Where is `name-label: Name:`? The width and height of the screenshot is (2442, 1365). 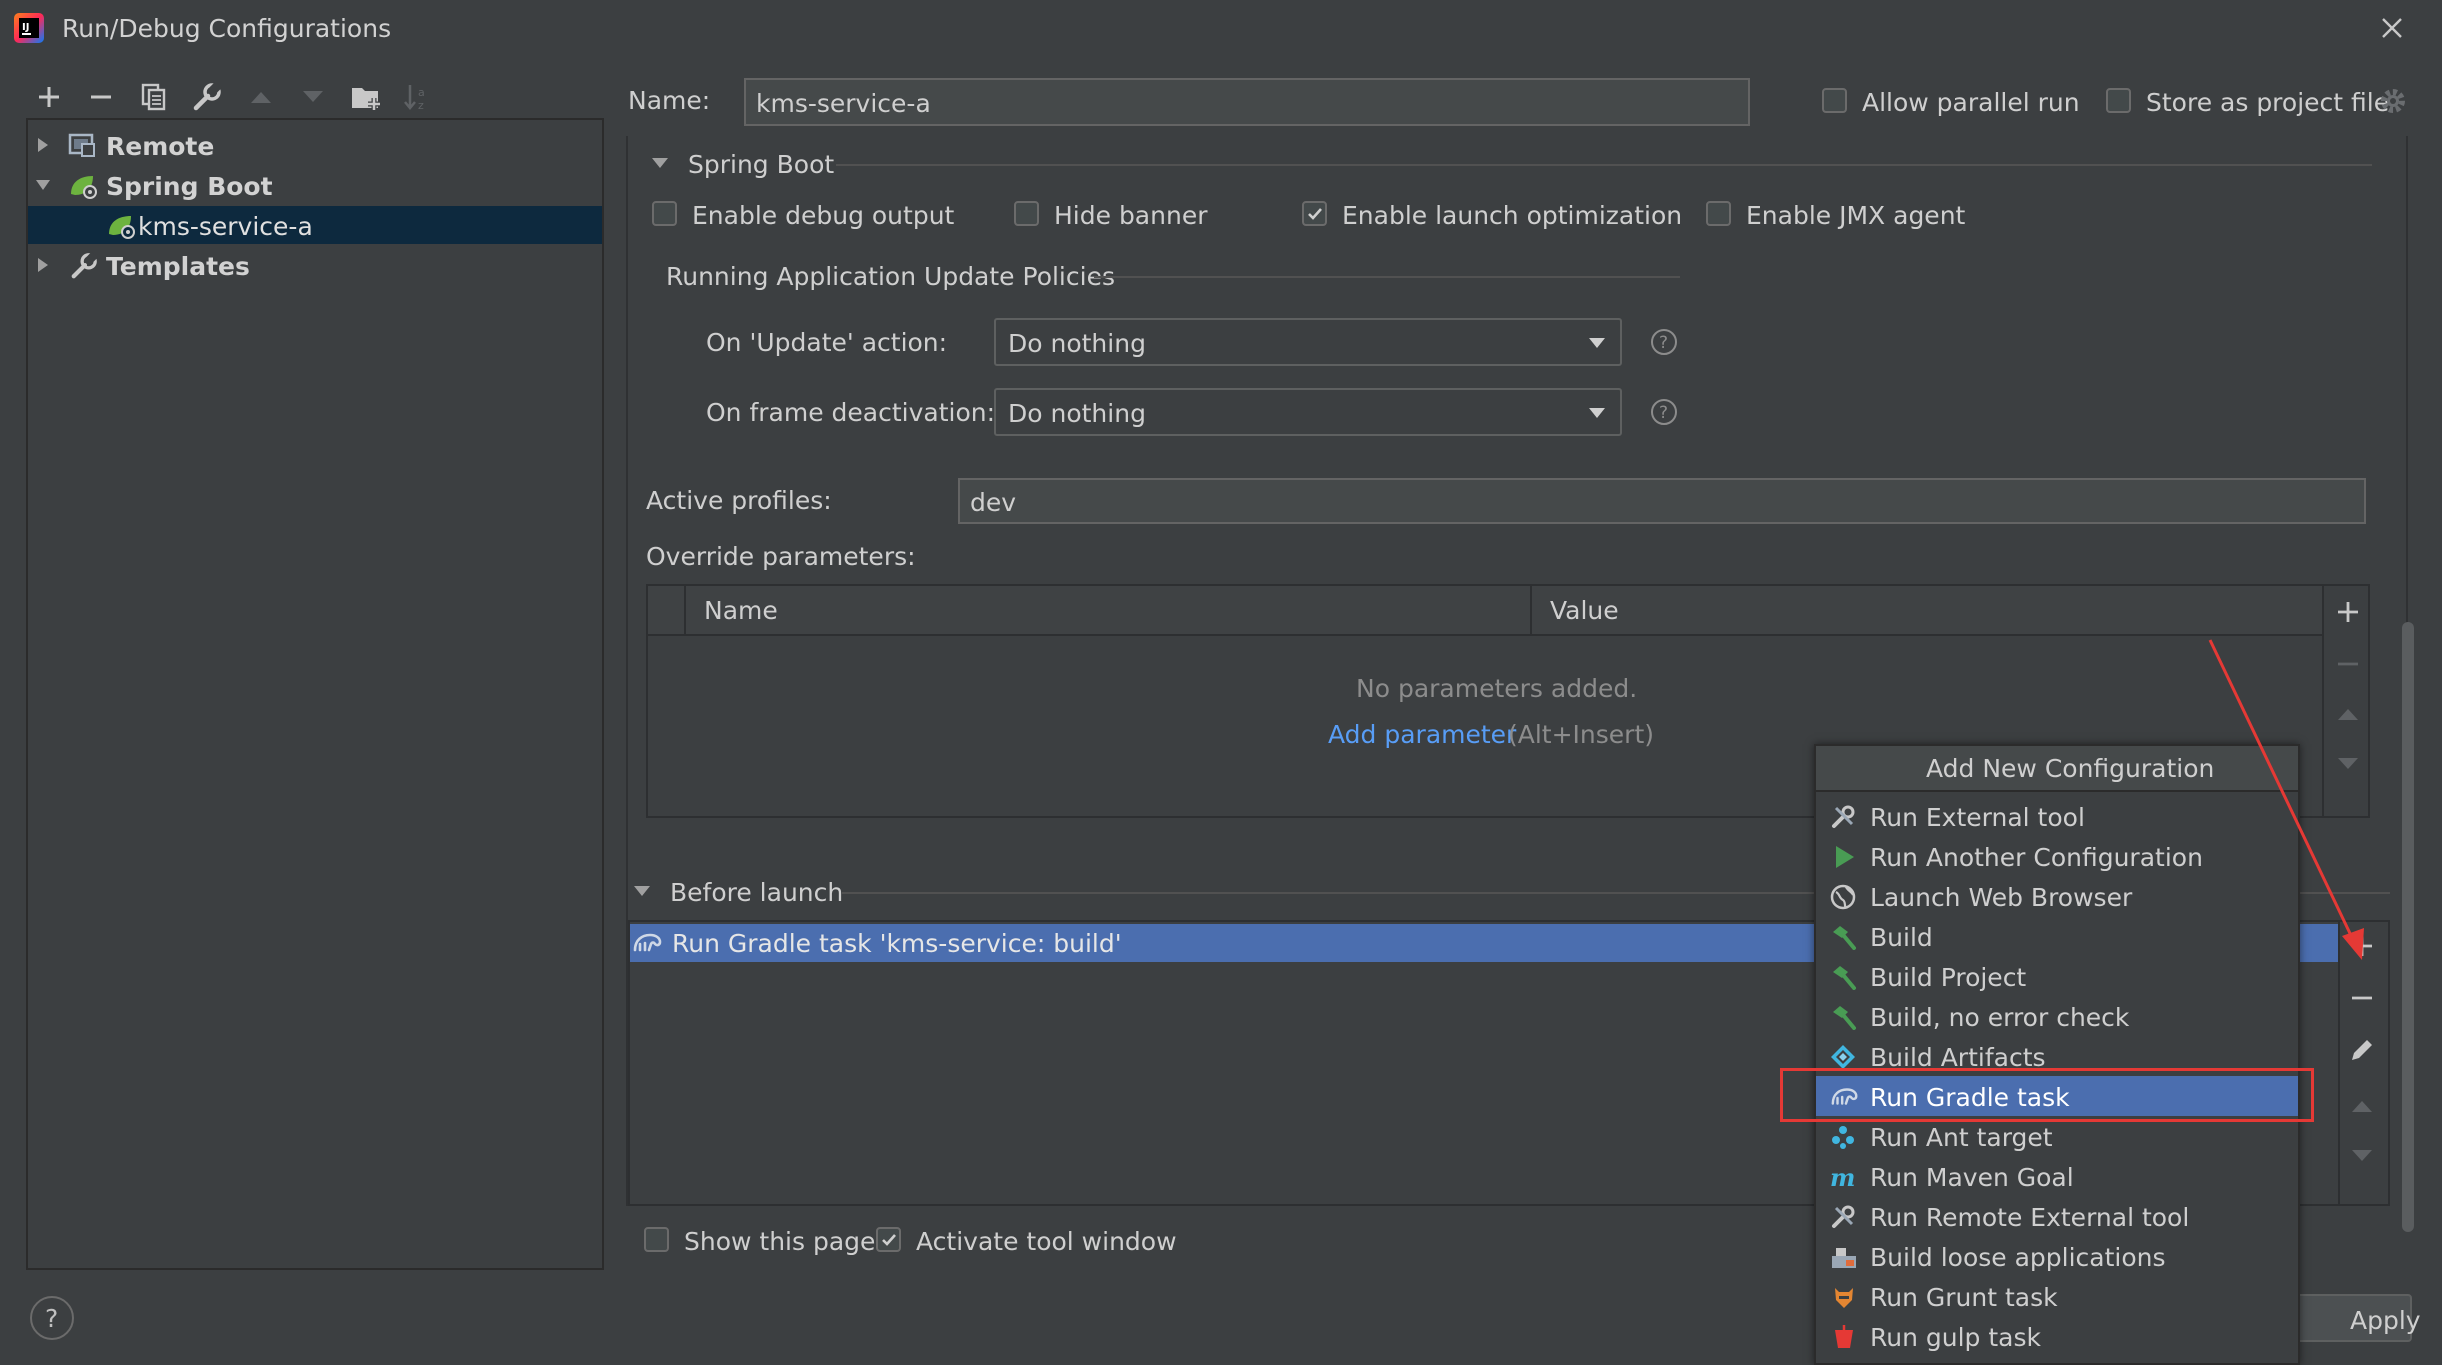 name-label: Name: is located at coordinates (669, 100).